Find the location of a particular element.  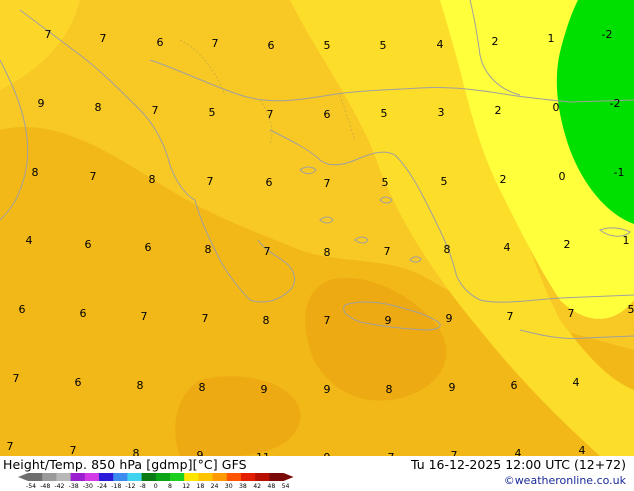

source-credit: ©weatheronline.co.uk is located at coordinates (565, 480).